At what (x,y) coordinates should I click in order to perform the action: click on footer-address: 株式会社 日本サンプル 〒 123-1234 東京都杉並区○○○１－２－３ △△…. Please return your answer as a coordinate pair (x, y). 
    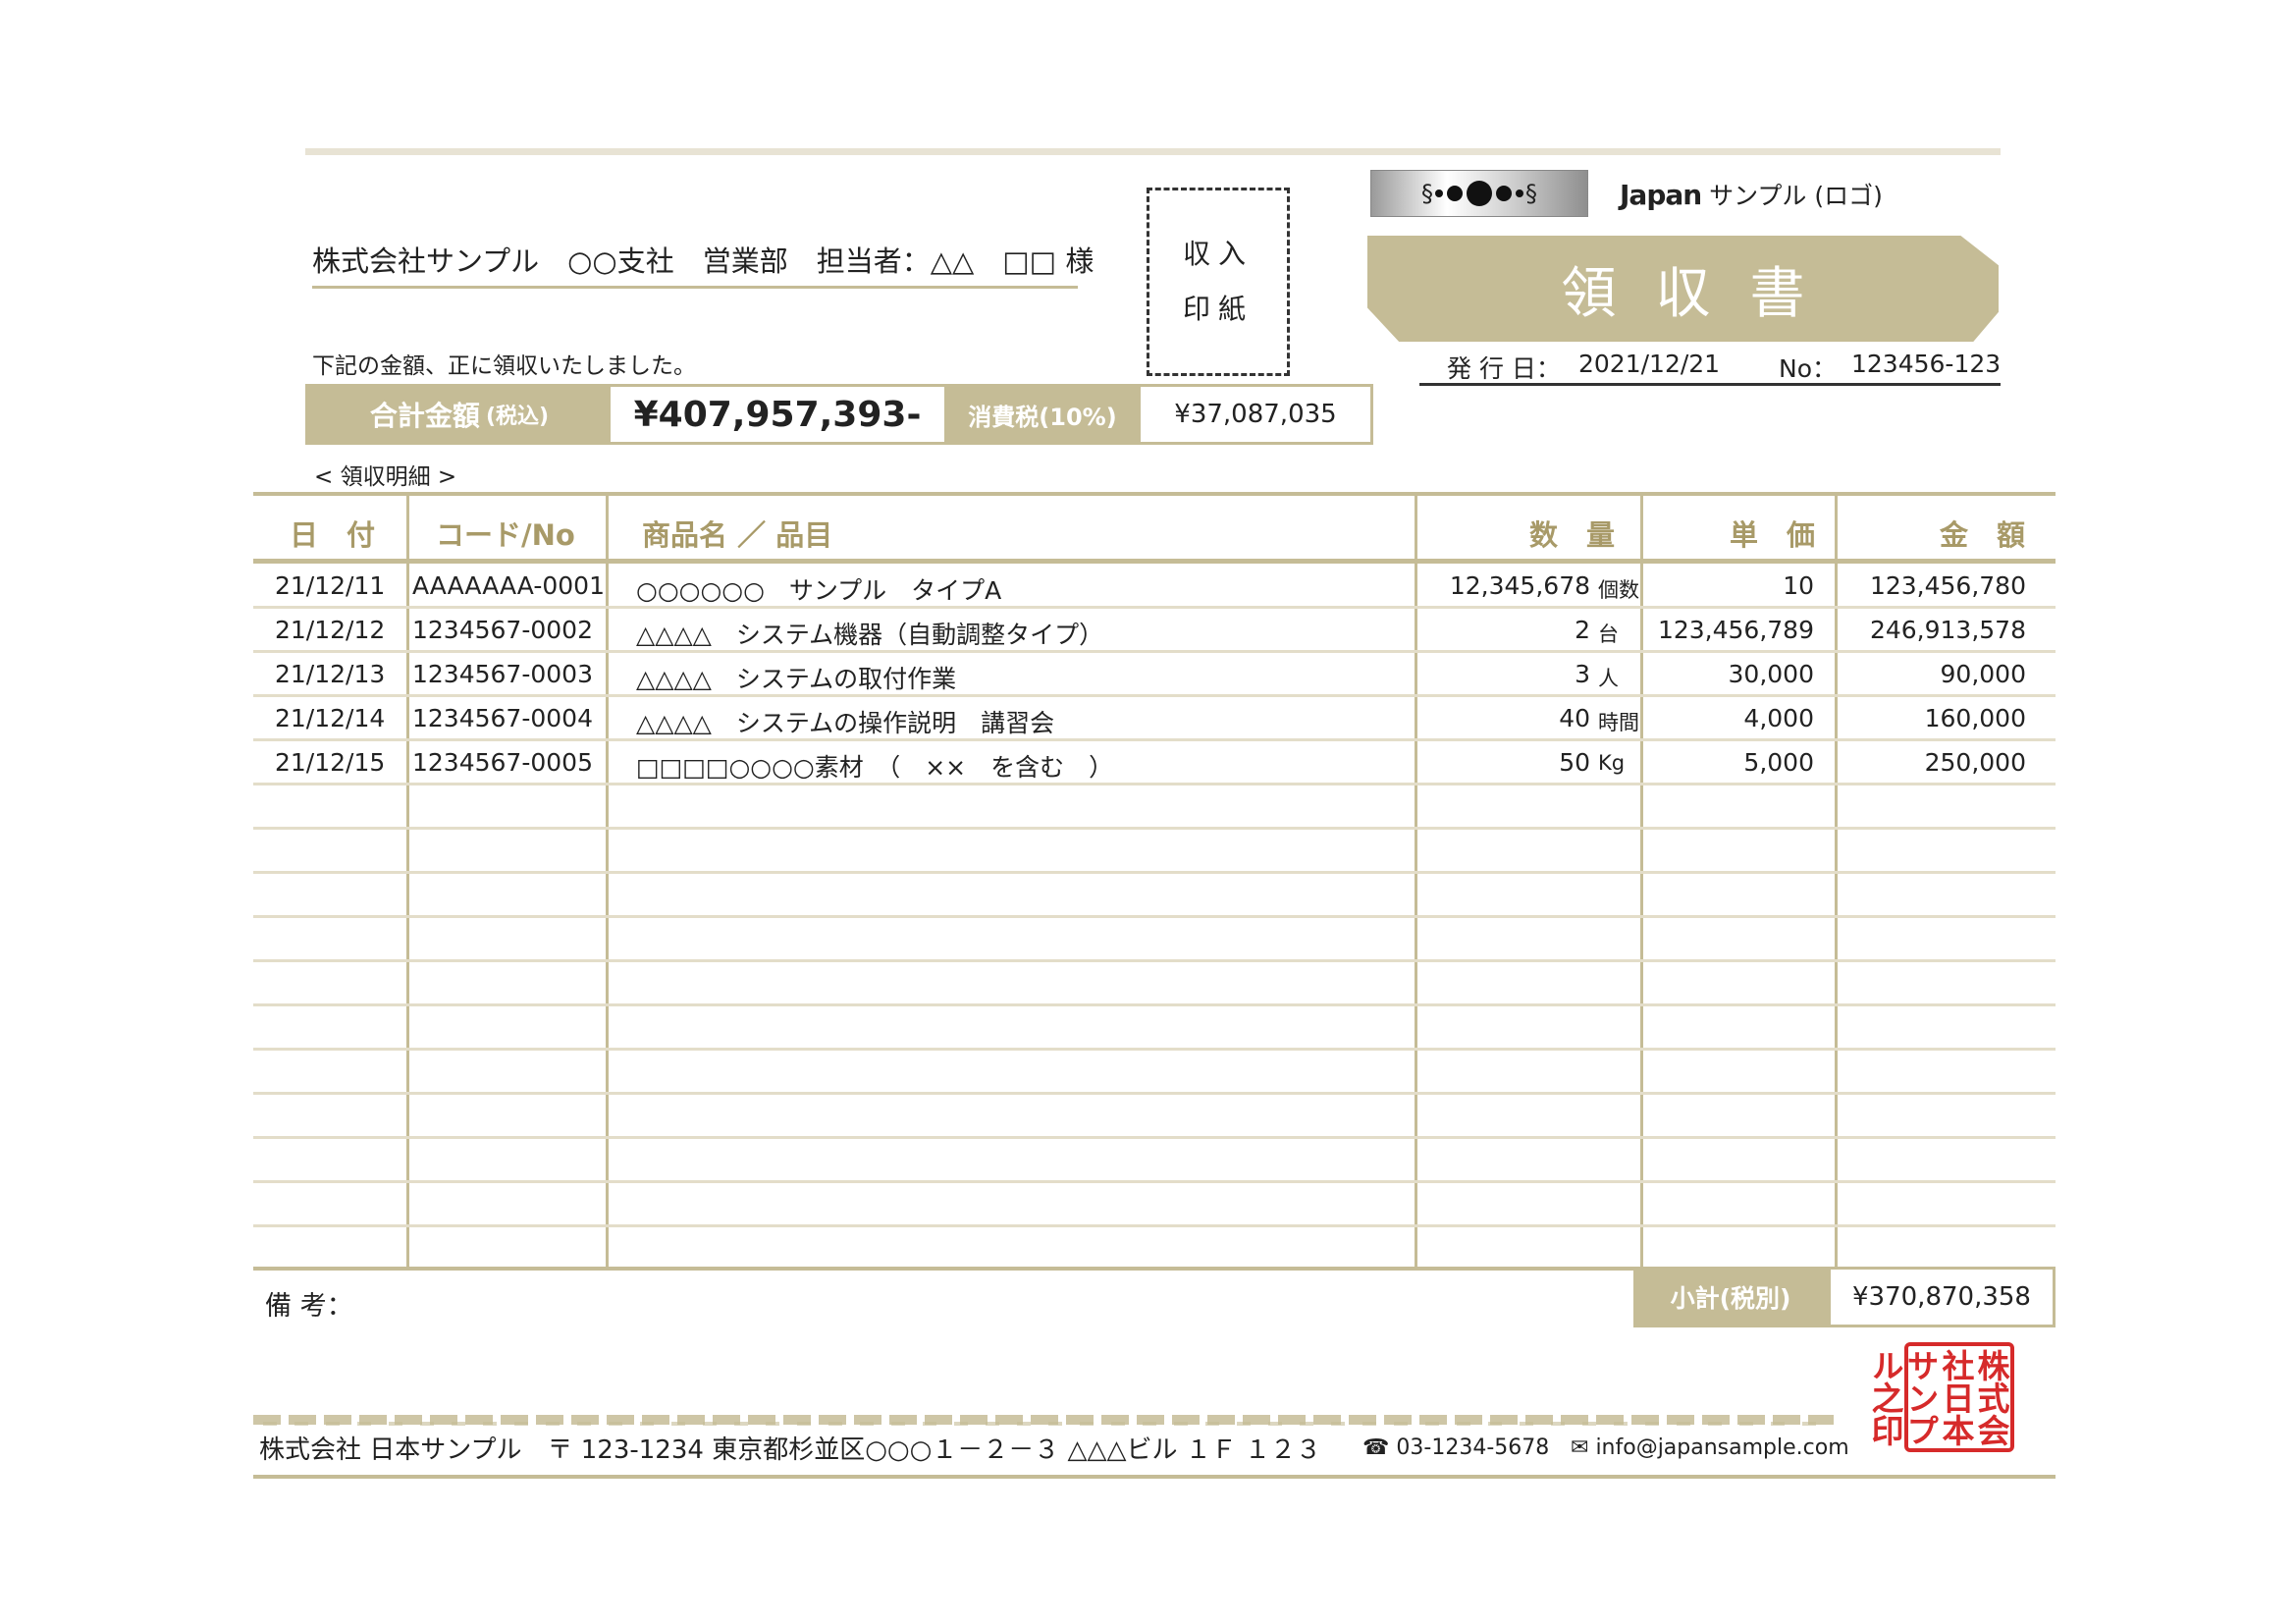
    Looking at the image, I should click on (790, 1450).